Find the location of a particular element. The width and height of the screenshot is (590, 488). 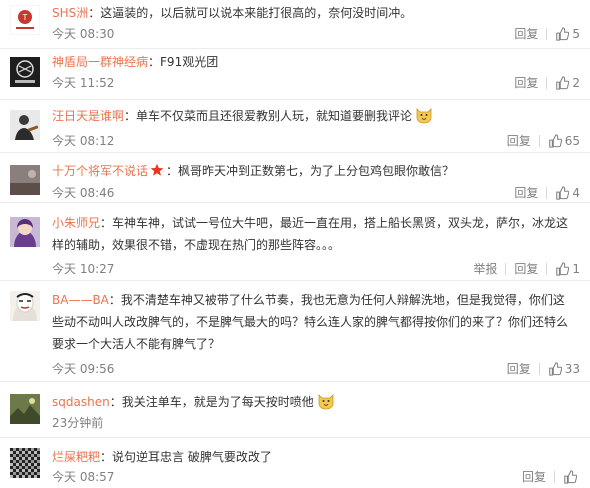

like-button: 33 is located at coordinates (564, 369).